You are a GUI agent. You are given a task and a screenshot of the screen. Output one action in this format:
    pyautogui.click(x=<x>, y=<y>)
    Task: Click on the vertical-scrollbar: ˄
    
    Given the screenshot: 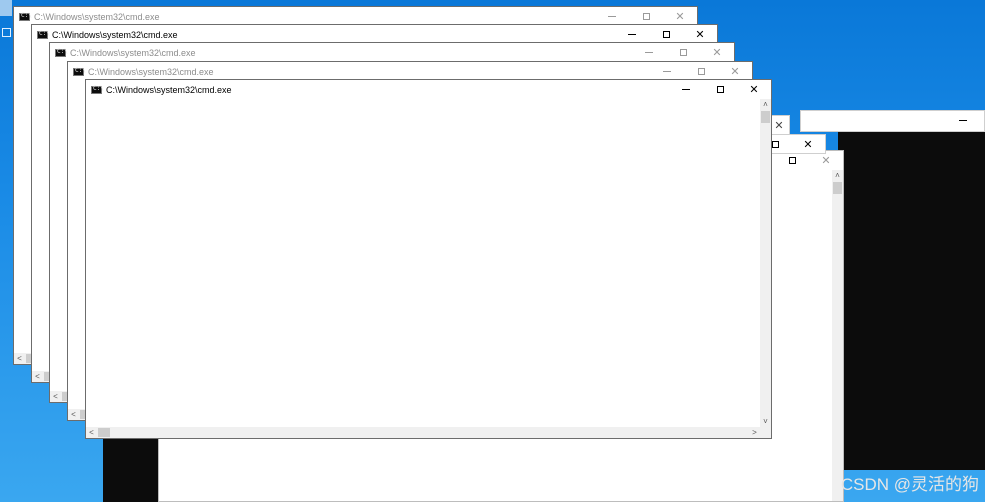 What is the action you would take?
    pyautogui.click(x=837, y=335)
    